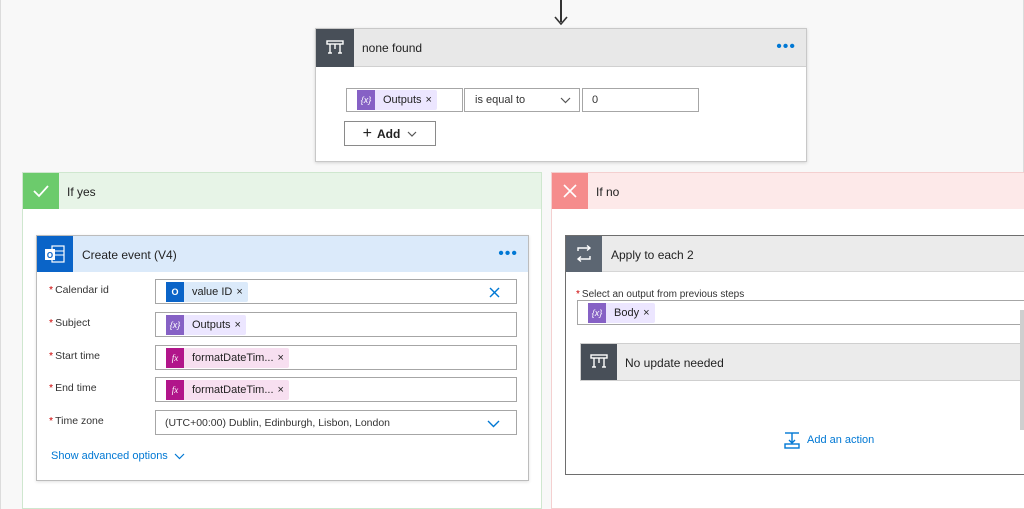 The height and width of the screenshot is (509, 1024). Describe the element at coordinates (792, 440) in the screenshot. I see `add-action-icon` at that location.